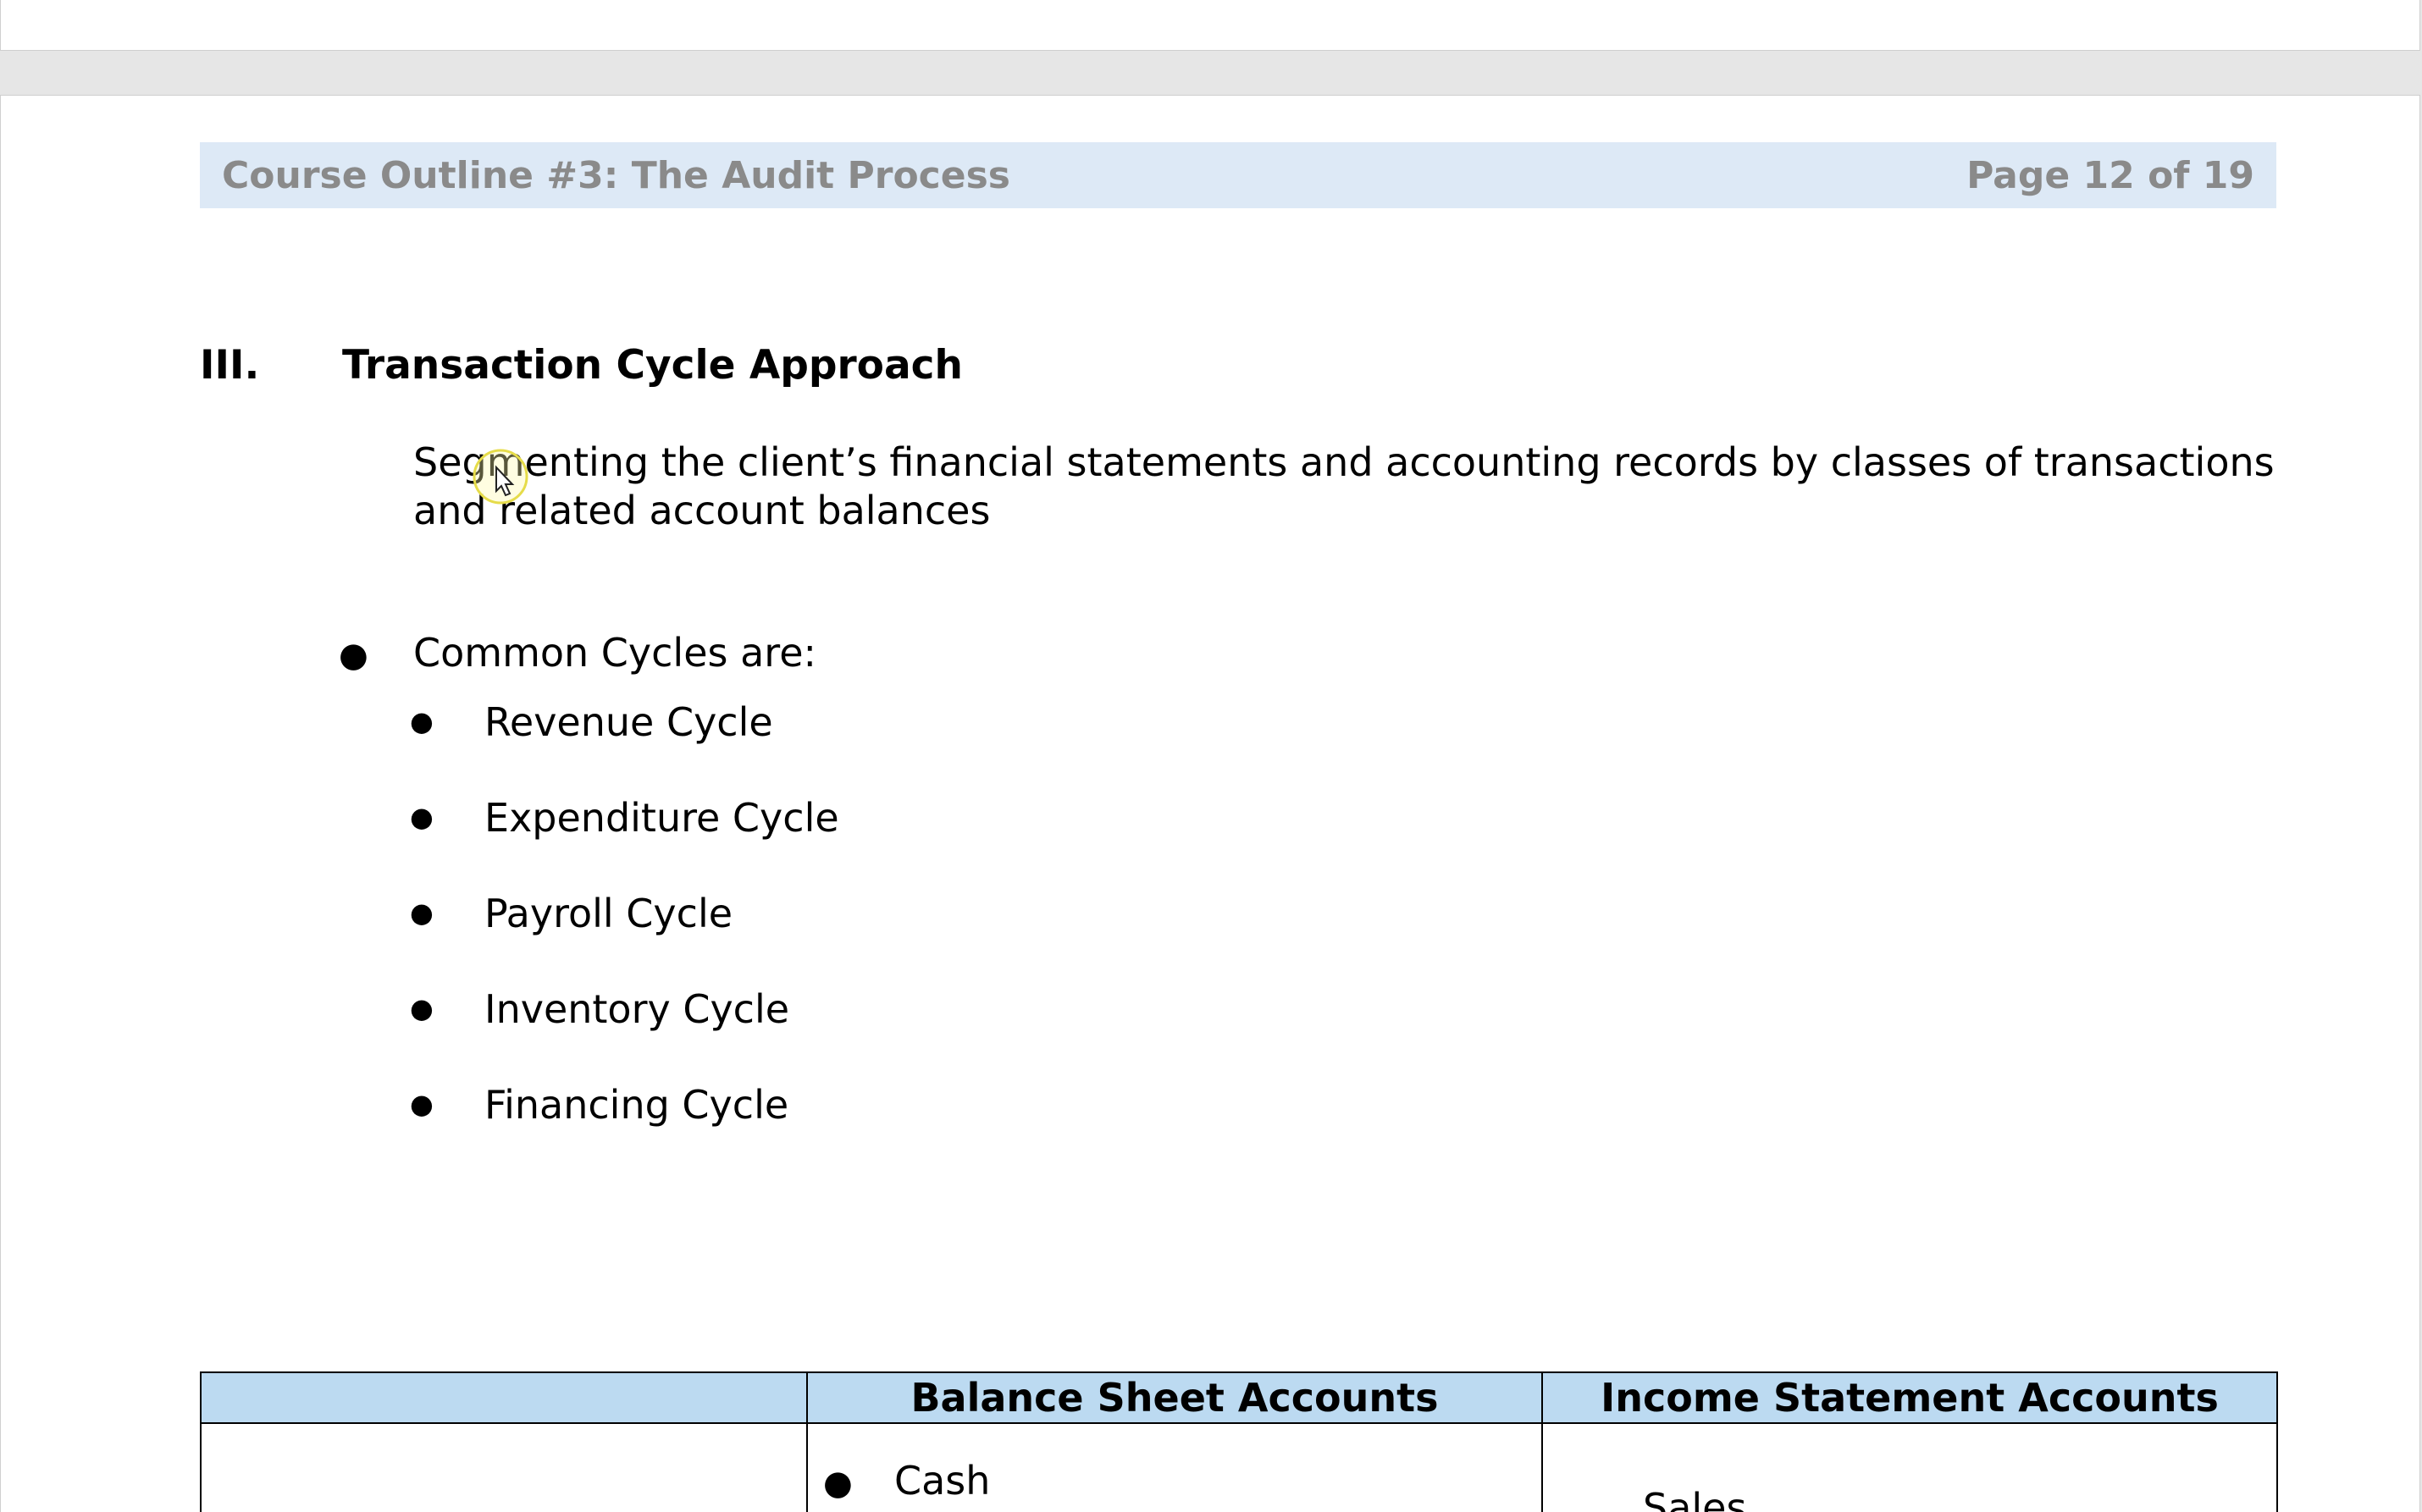 This screenshot has width=2422, height=1512. I want to click on header-title: Course Outline #3: The Audit Process, so click(616, 175).